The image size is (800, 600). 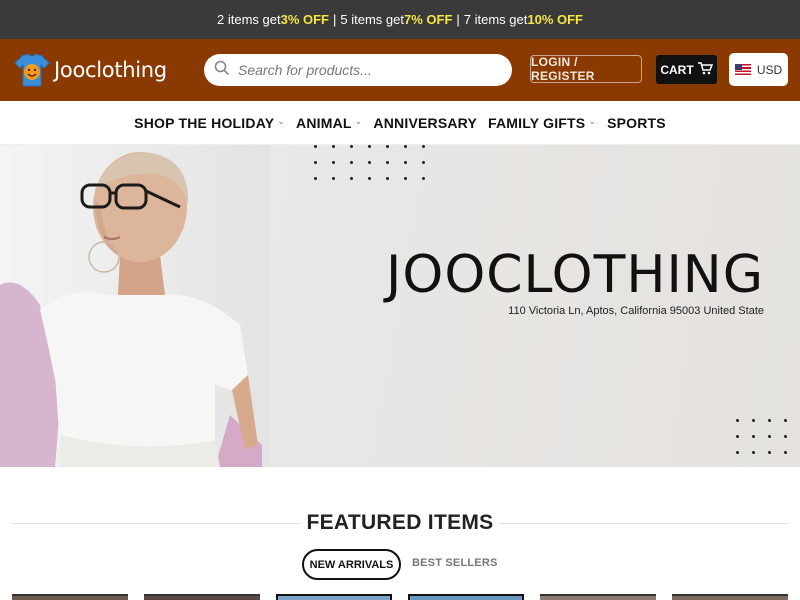 What do you see at coordinates (555, 19) in the screenshot?
I see `promo-deal-3: 10% OFF` at bounding box center [555, 19].